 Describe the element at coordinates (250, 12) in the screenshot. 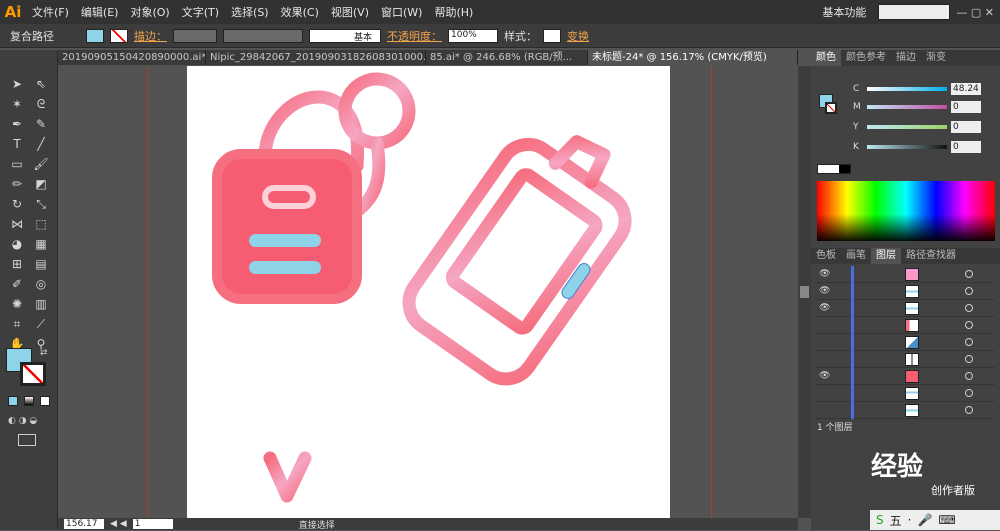

I see `menu-select: 选择(S)` at that location.